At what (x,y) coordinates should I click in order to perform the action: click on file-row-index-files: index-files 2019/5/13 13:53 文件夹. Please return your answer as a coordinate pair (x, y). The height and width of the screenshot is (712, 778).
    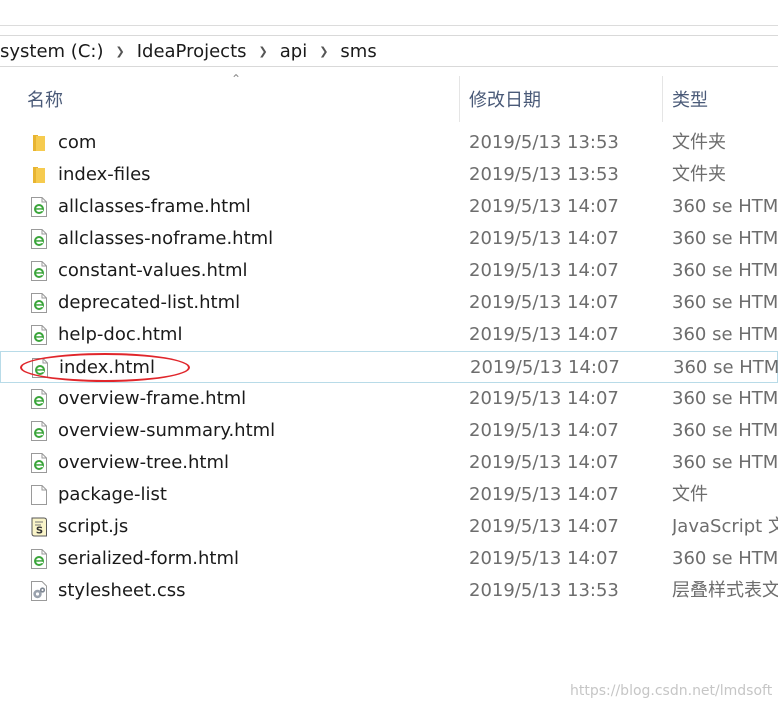
    Looking at the image, I should click on (389, 175).